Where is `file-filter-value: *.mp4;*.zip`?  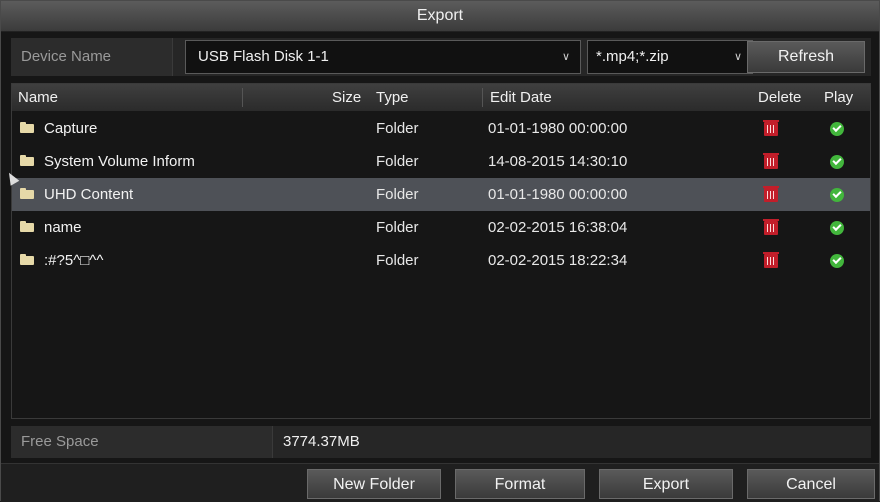 file-filter-value: *.mp4;*.zip is located at coordinates (632, 56).